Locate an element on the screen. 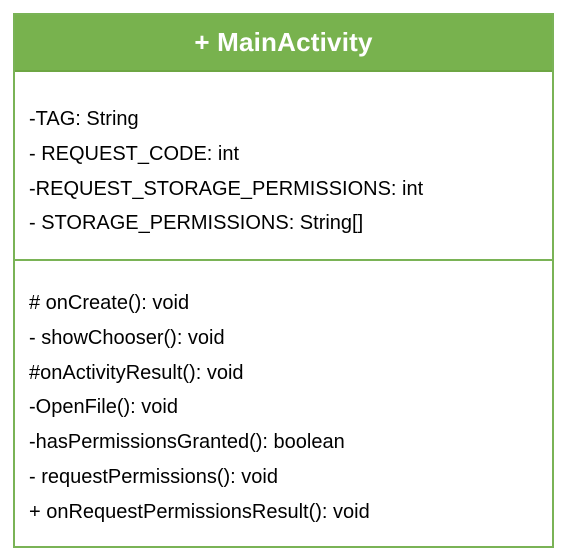 This screenshot has width=569, height=560. attribute-storage-permissions: - STORAGE_PERMISSIONS: String[] is located at coordinates (196, 223).